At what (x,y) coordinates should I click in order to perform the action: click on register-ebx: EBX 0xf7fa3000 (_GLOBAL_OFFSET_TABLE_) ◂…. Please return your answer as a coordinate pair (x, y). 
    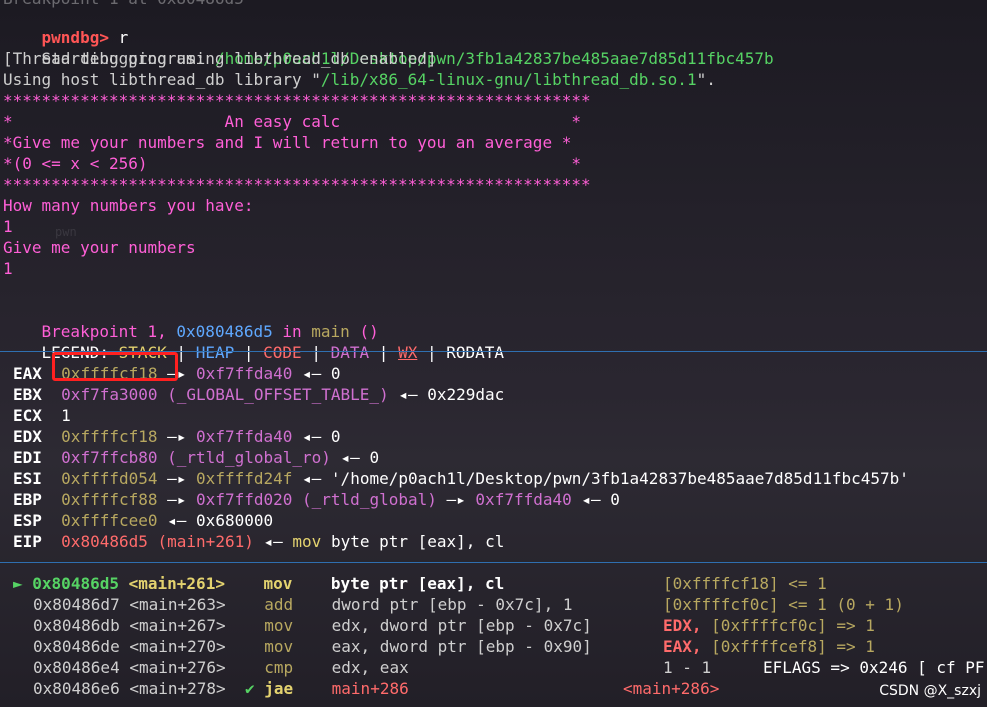
    Looking at the image, I should click on (259, 394).